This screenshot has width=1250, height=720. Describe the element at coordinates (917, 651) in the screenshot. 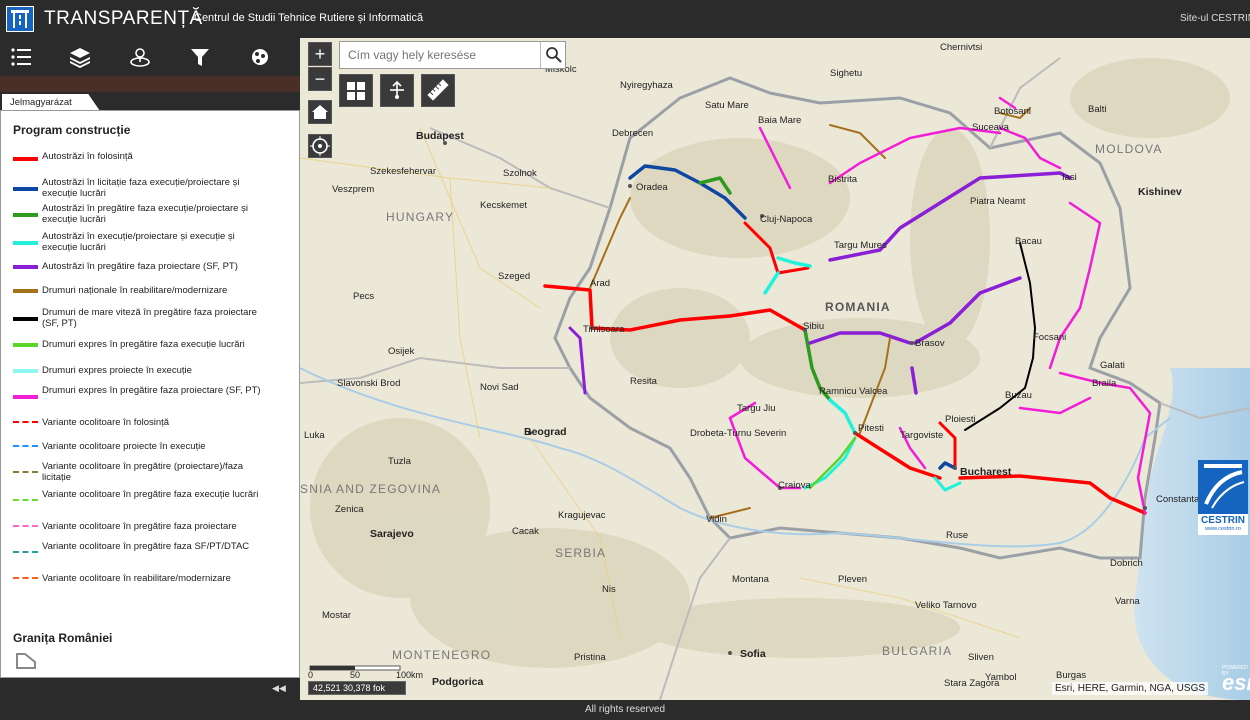

I see `country-label: BULGARIA` at that location.